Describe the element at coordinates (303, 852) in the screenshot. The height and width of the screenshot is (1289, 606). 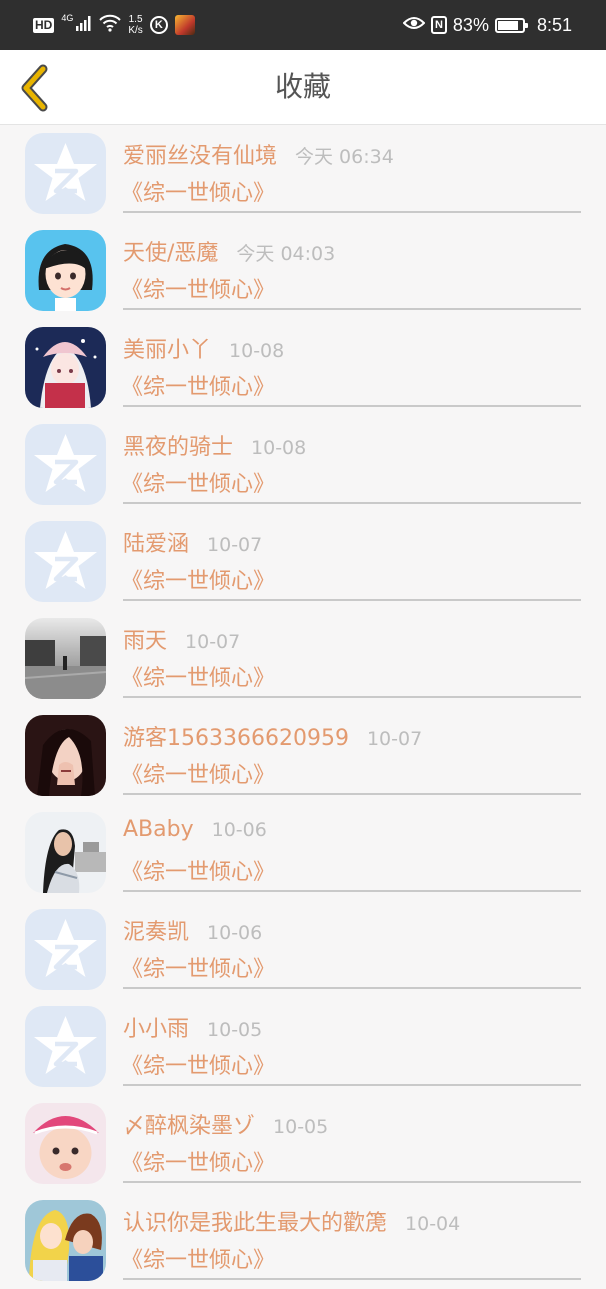
I see `list-item: ABaby 10-06 《综一世倾心》` at that location.